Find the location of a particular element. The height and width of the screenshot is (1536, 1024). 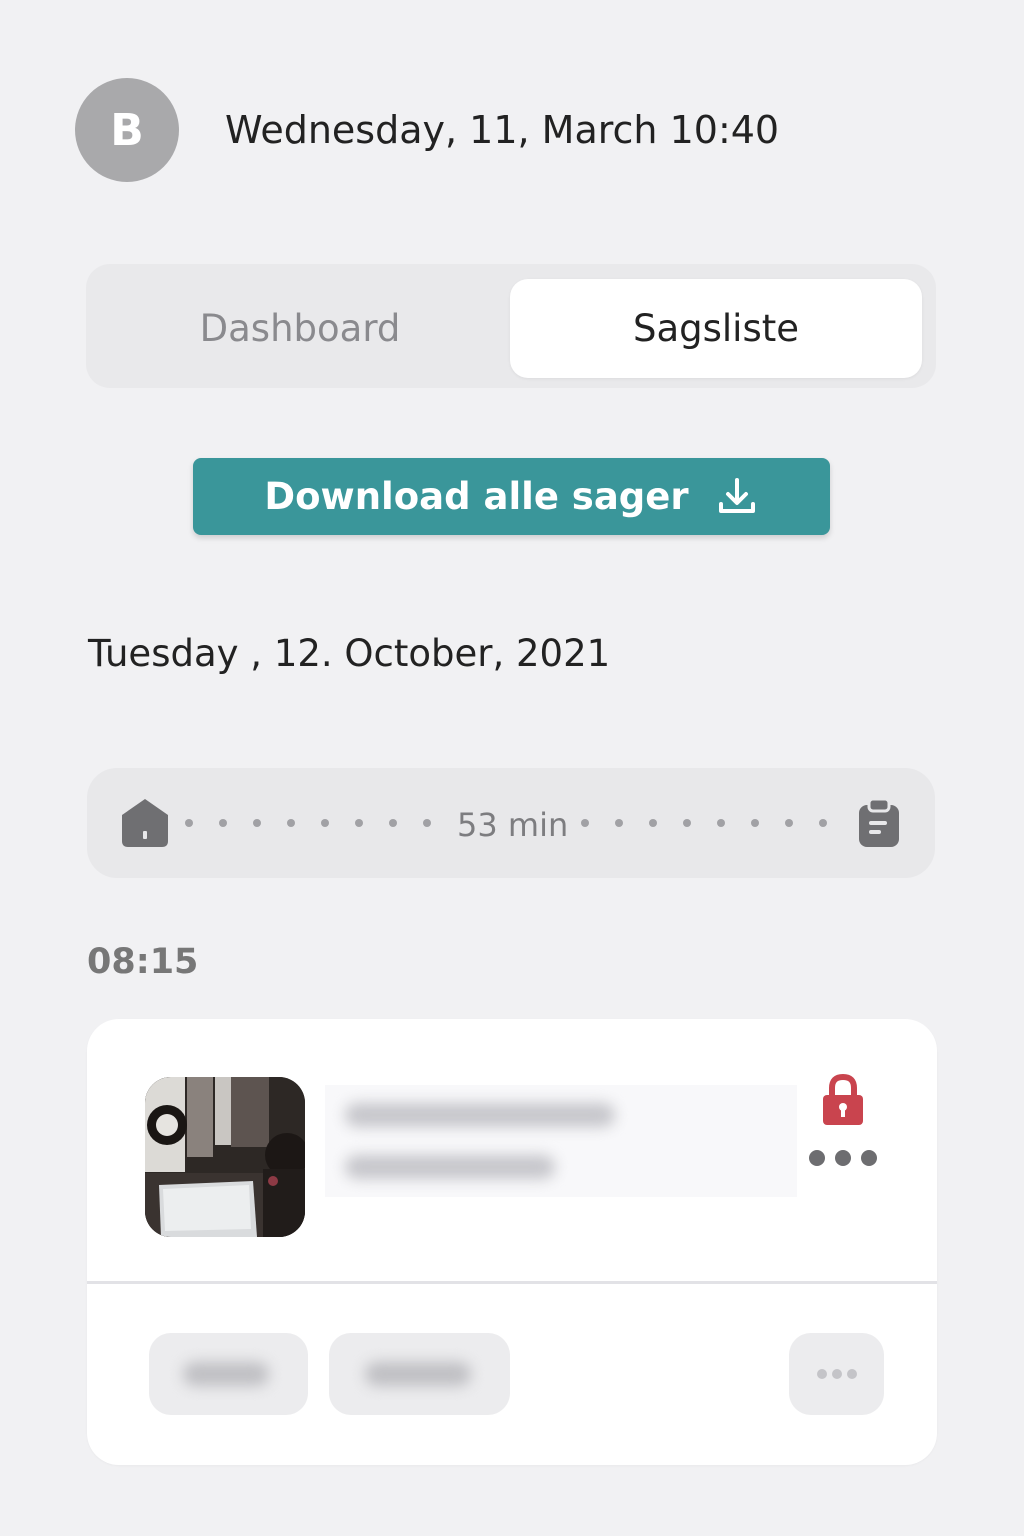

more-tags-button is located at coordinates (836, 1374).